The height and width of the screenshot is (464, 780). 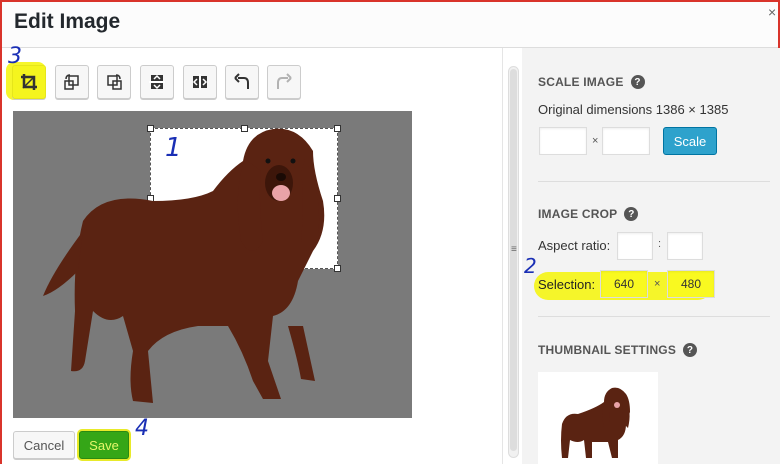 I want to click on titlebar: Edit Image ×, so click(x=390, y=25).